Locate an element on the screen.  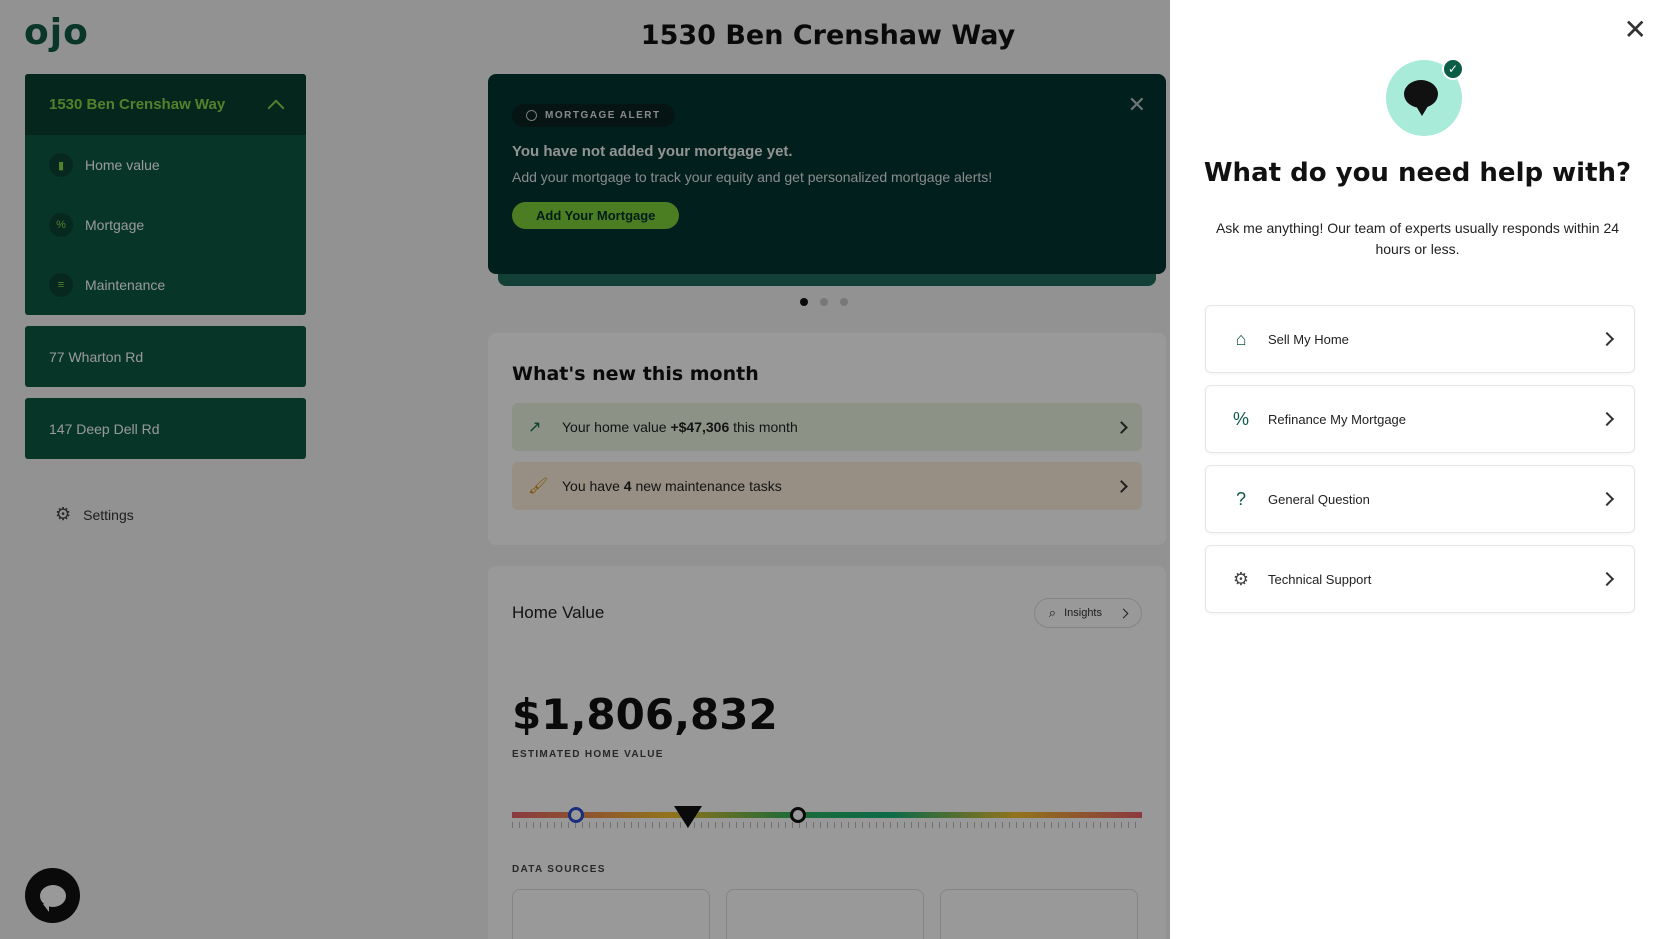
percent-icon: % is located at coordinates (1240, 418).